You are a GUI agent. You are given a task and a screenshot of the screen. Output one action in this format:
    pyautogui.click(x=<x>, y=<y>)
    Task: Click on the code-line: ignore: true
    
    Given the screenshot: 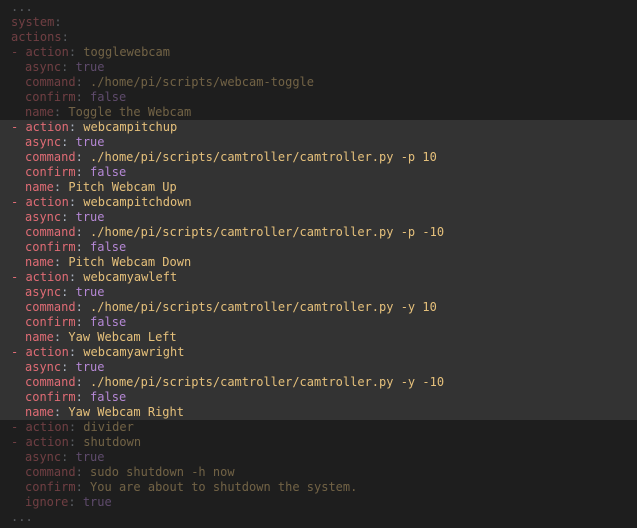 What is the action you would take?
    pyautogui.click(x=318, y=502)
    